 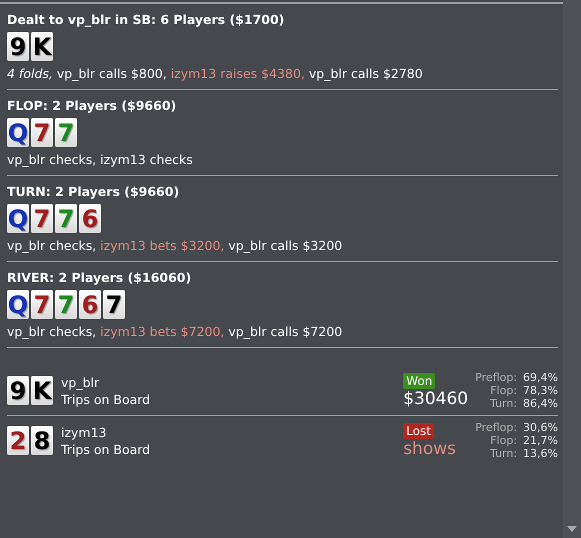 I want to click on equity-value: 78,3%, so click(x=540, y=390).